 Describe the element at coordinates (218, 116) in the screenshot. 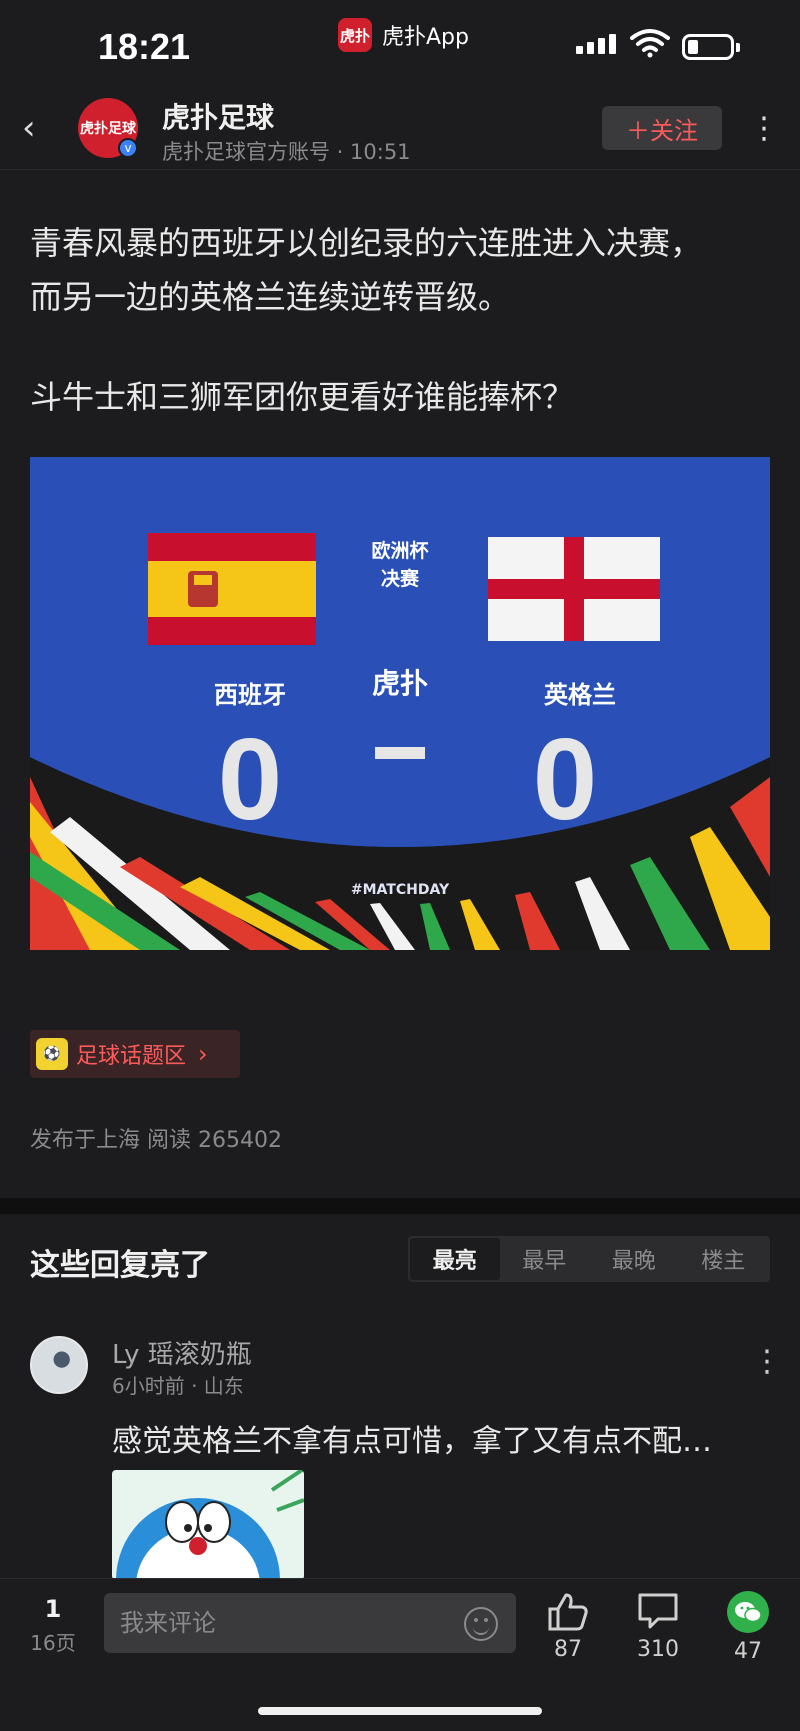

I see `author-name: 虎扑足球` at that location.